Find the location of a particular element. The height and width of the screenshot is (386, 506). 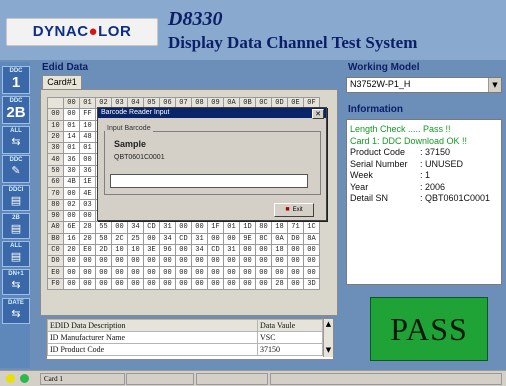

hex-cell: 1D is located at coordinates (247, 227).